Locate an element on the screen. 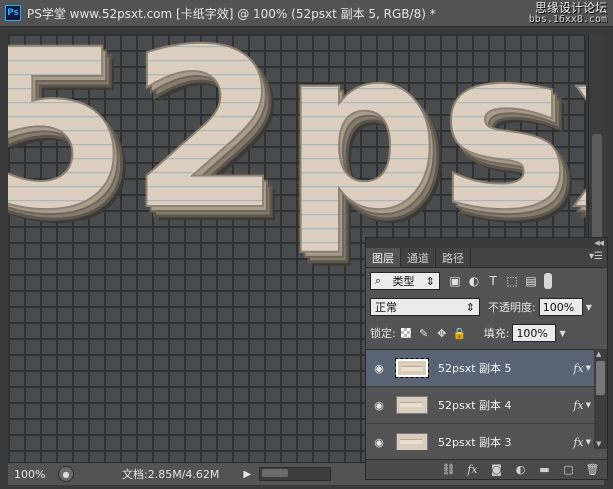  filter-row: ⌕ 类型 ⇕ ▣ ◐ T ⬚ ▤ is located at coordinates (486, 281).